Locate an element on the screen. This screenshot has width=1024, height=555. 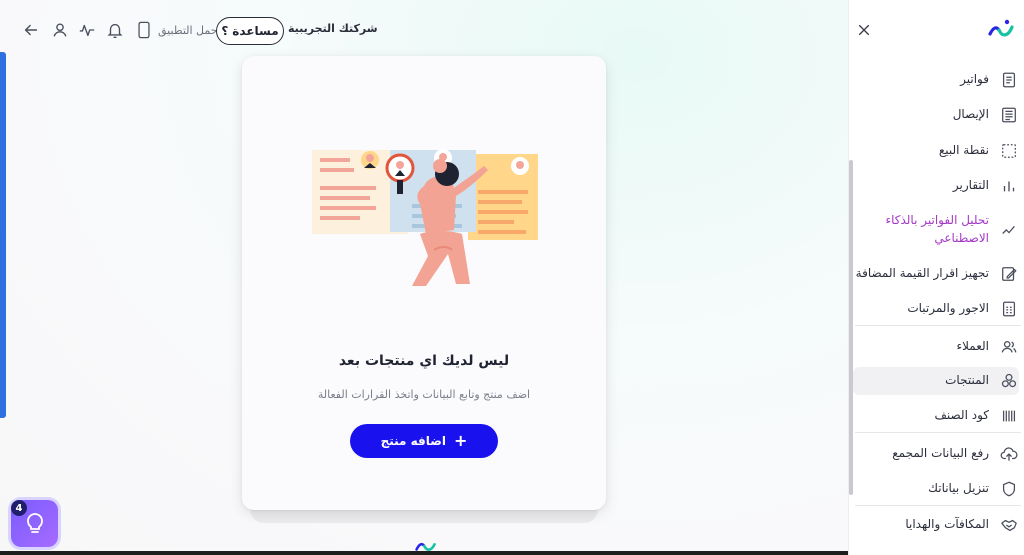
sidebar-item-label: الإيصال is located at coordinates (970, 114).